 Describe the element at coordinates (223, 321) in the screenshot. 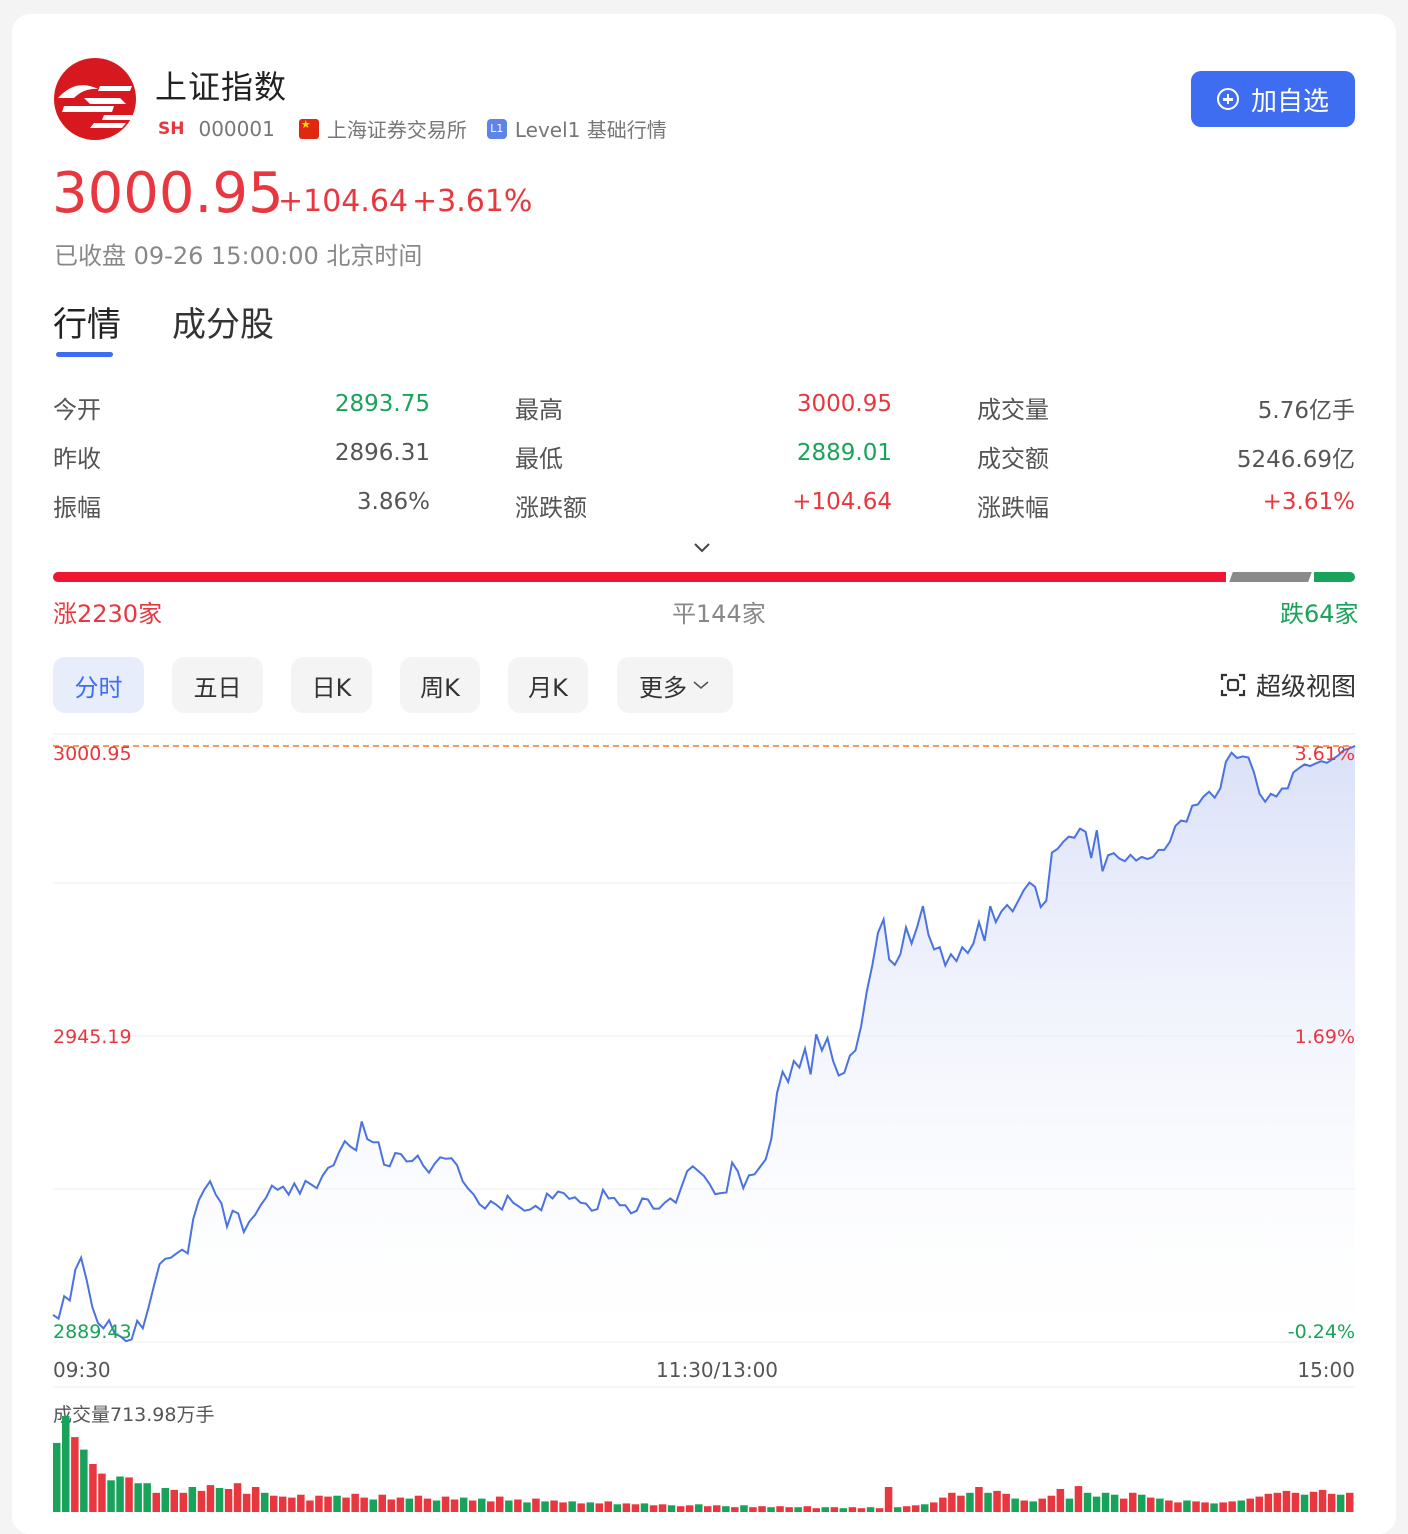

I see `tab-constituents: 成分股` at that location.